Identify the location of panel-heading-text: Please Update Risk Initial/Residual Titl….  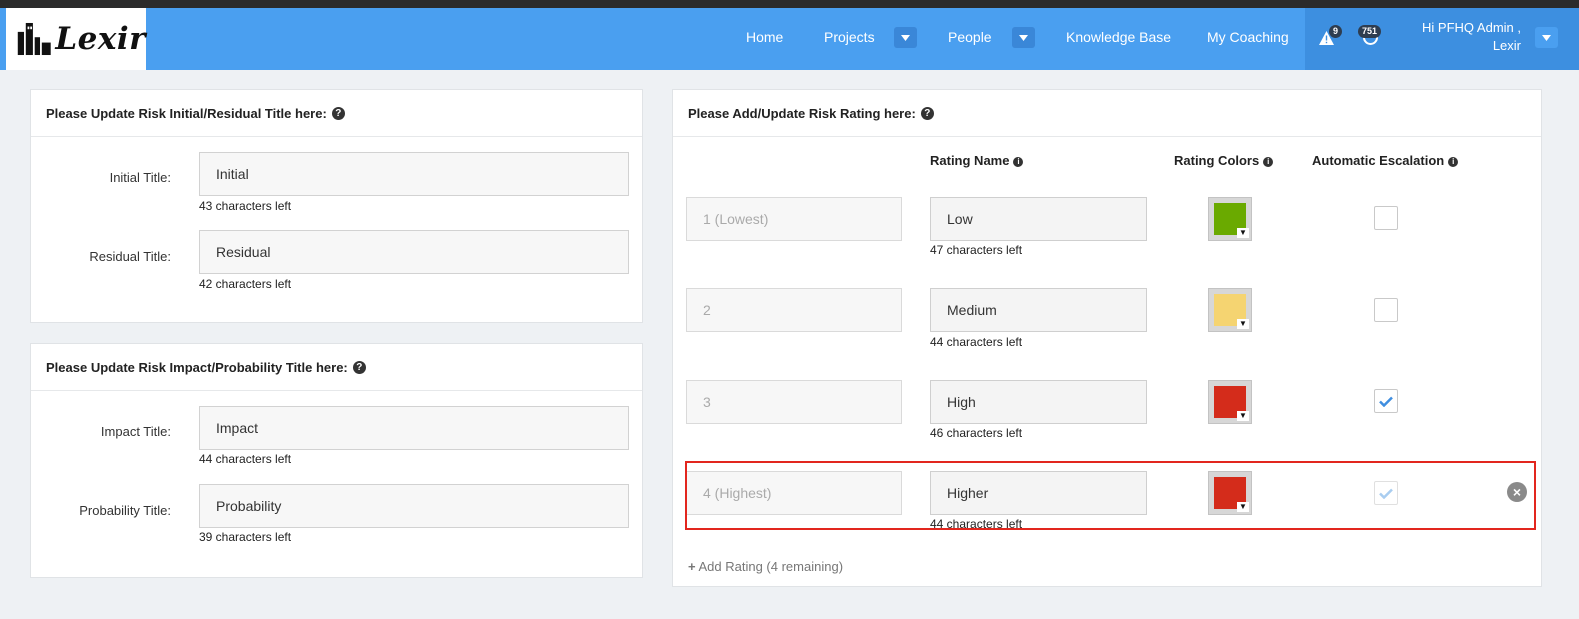
(186, 113).